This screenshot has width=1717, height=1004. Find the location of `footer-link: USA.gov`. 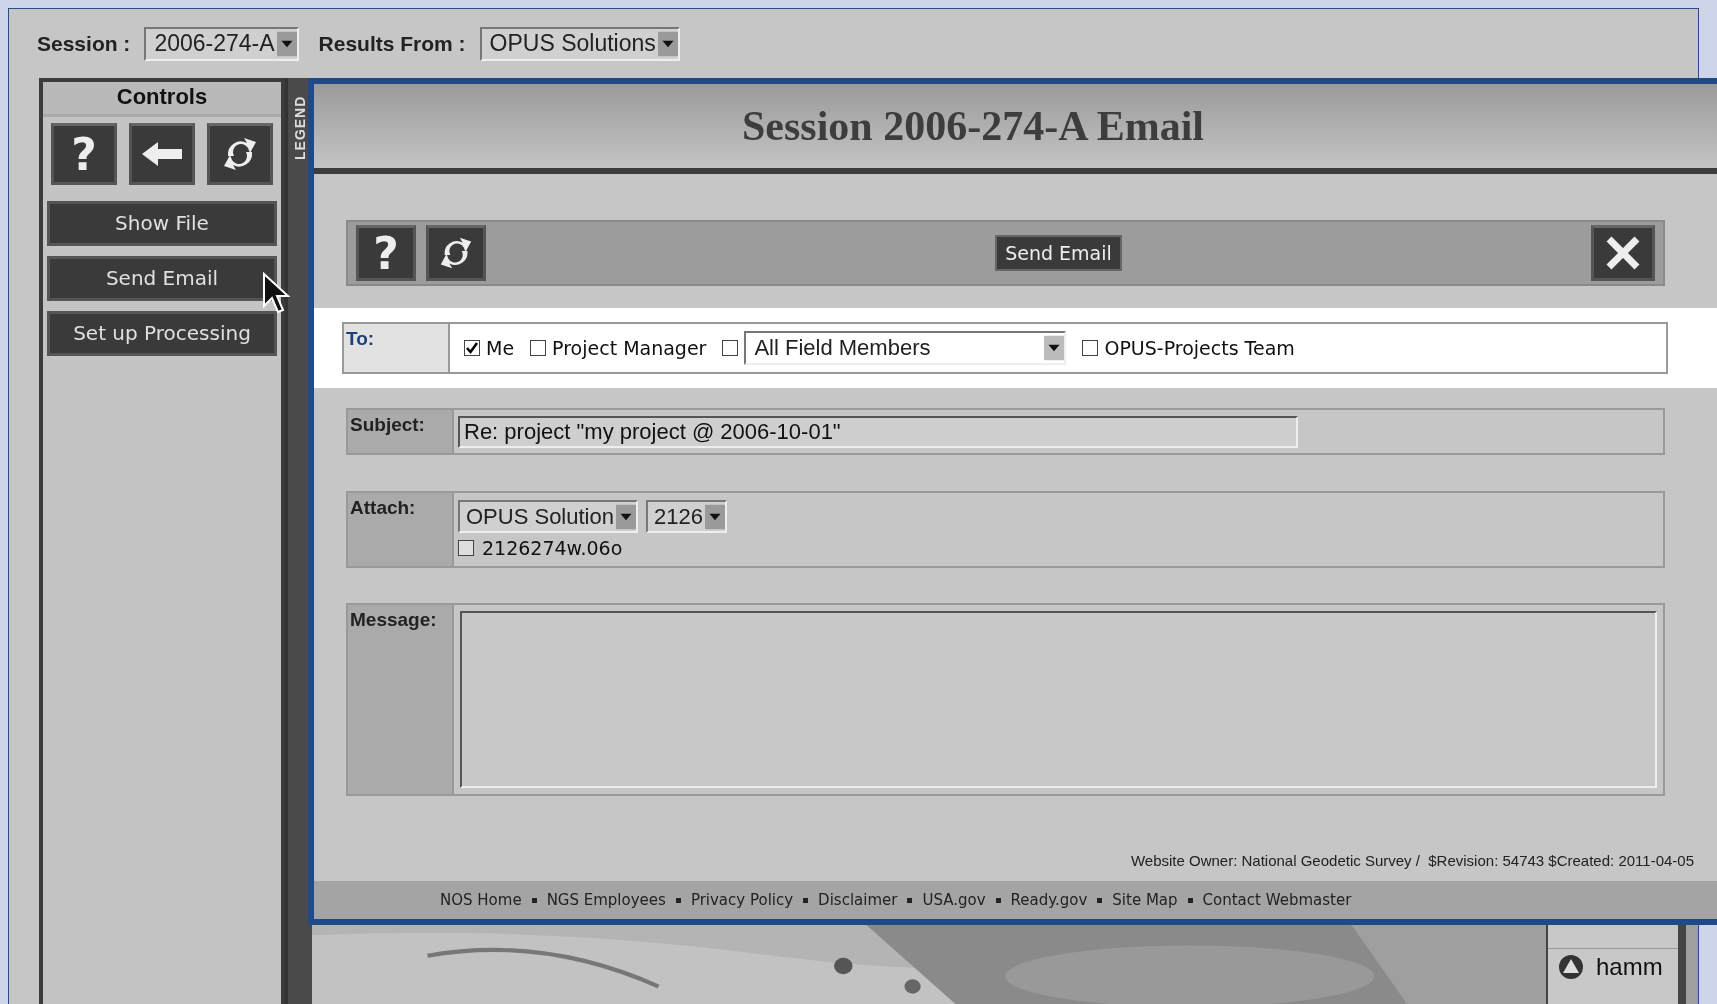

footer-link: USA.gov is located at coordinates (954, 900).